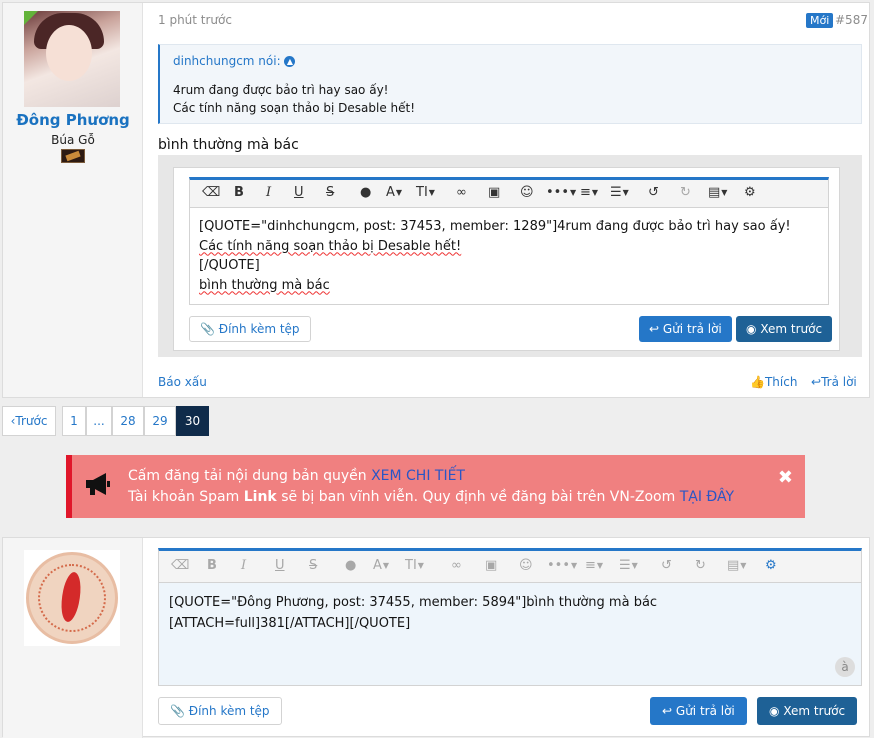 This screenshot has height=738, width=874. What do you see at coordinates (330, 246) in the screenshot?
I see `editor-line: Các tính năng soạn thảo bị Desable hết!` at bounding box center [330, 246].